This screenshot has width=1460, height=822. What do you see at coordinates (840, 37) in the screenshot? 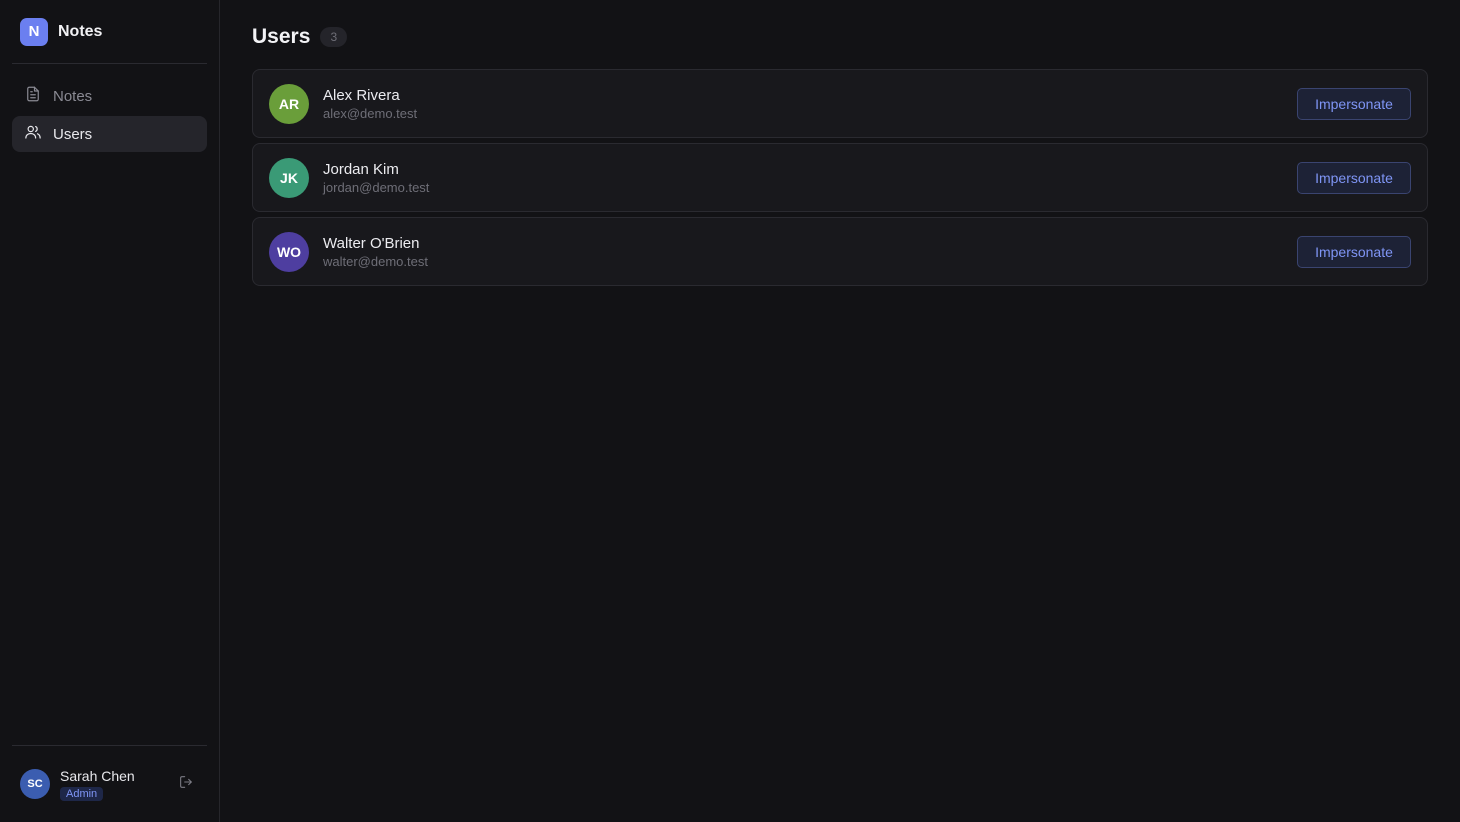
I see `page-header: Users 3` at bounding box center [840, 37].